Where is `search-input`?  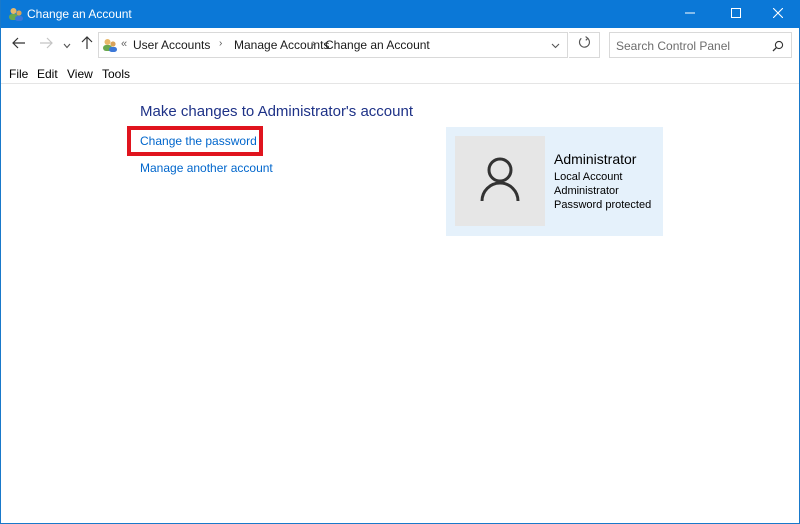
search-input is located at coordinates (691, 45).